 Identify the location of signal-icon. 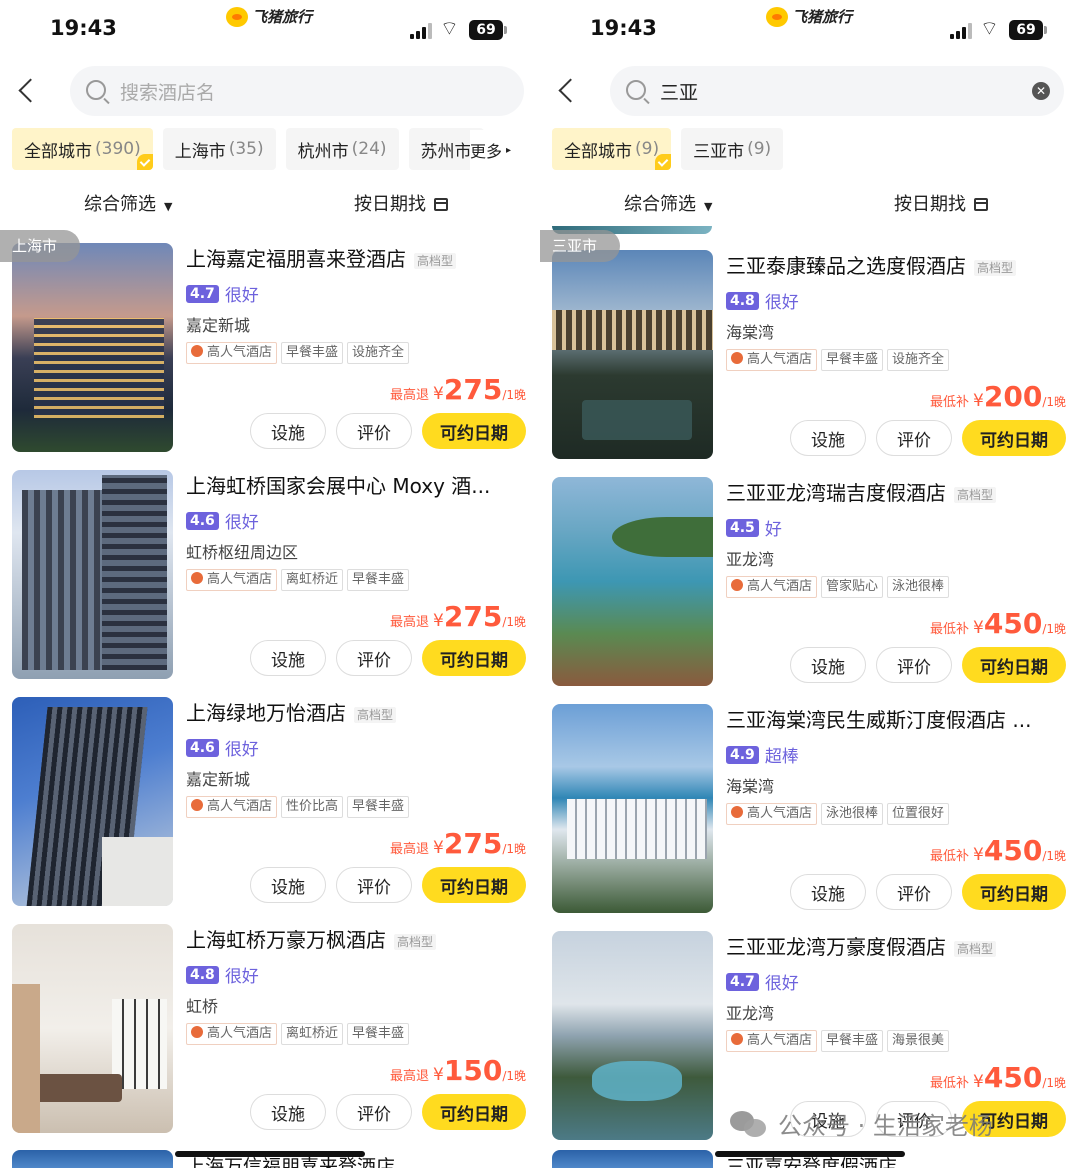
(421, 31).